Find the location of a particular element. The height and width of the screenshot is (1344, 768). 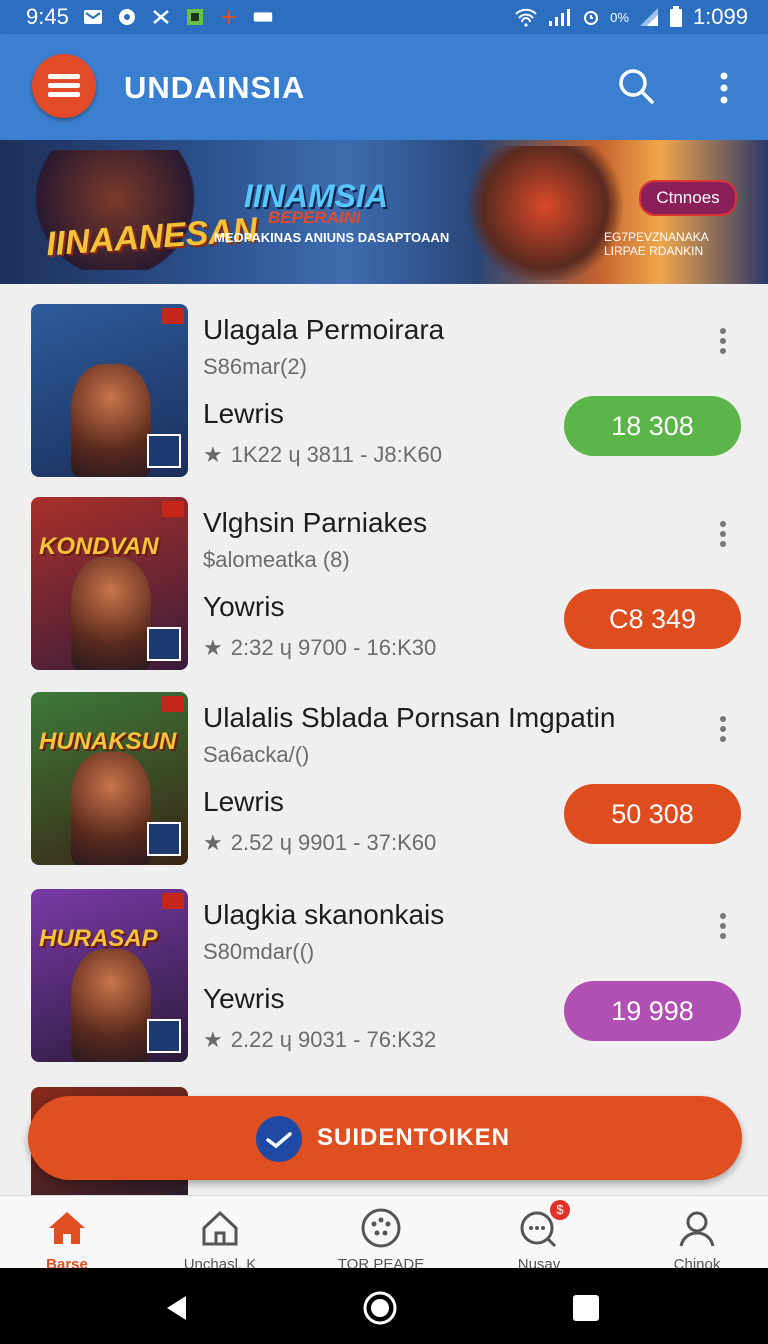

status-clock: 1:099 is located at coordinates (720, 16).